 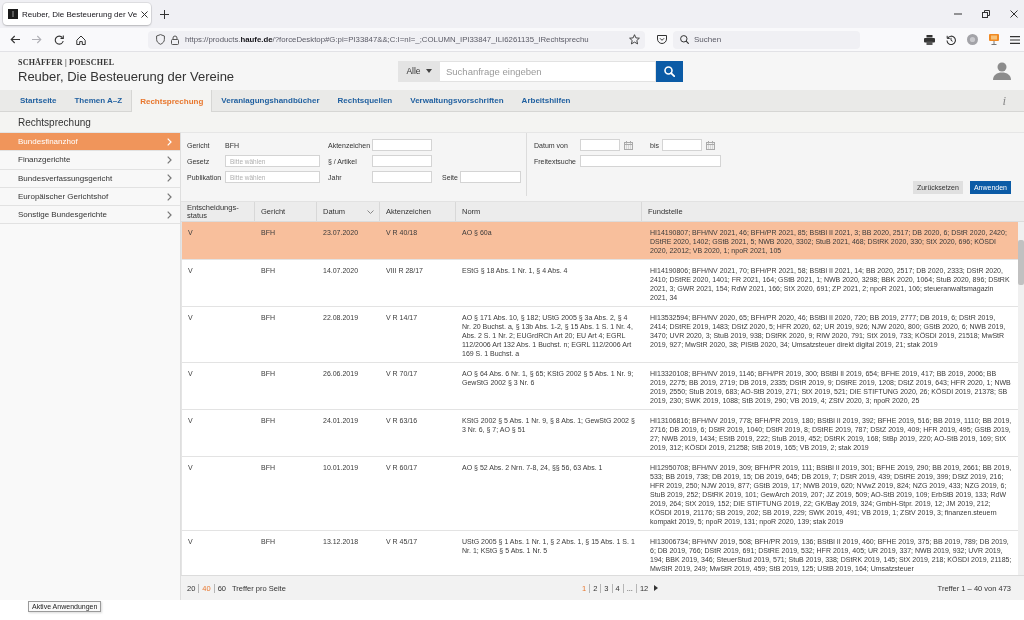 What do you see at coordinates (600, 241) in the screenshot?
I see `table-row` at bounding box center [600, 241].